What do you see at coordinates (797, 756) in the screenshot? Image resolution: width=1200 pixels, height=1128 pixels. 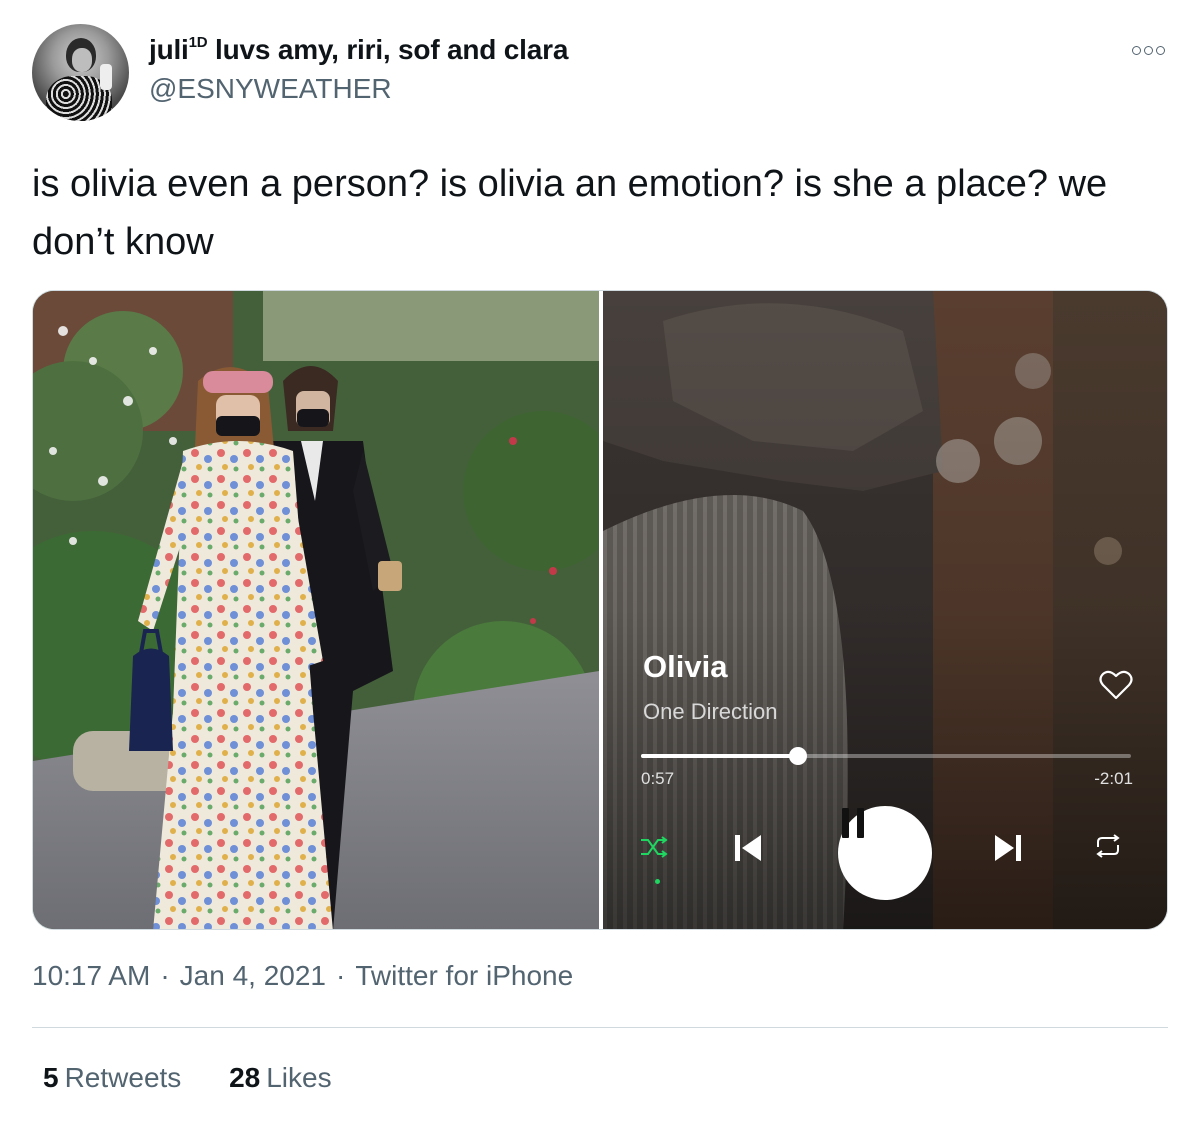 I see `progress-knob` at bounding box center [797, 756].